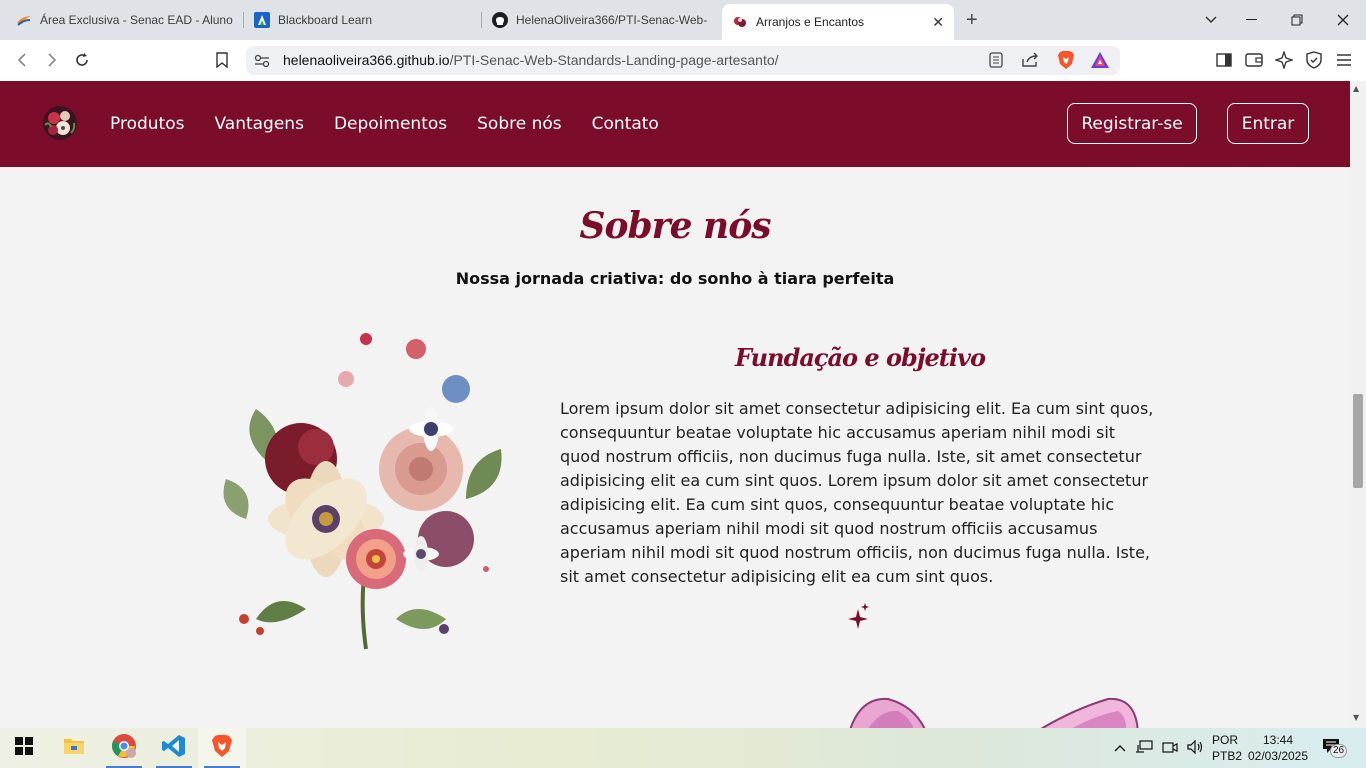  Describe the element at coordinates (325, 20) in the screenshot. I see `tab-title: Blackboard Learn` at that location.